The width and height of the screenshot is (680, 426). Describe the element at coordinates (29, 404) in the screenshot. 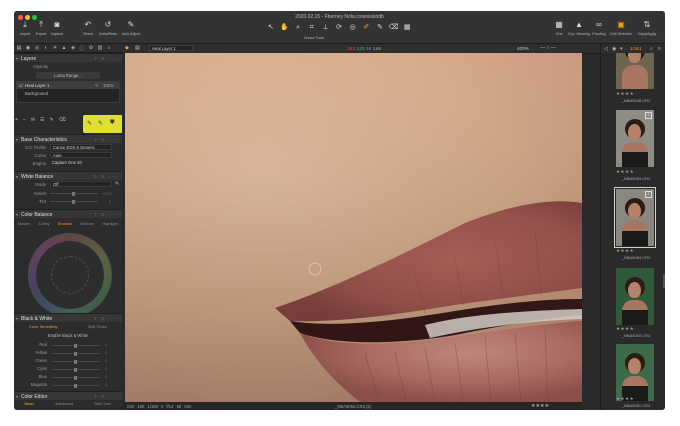

I see `tab-basic: Basic` at that location.